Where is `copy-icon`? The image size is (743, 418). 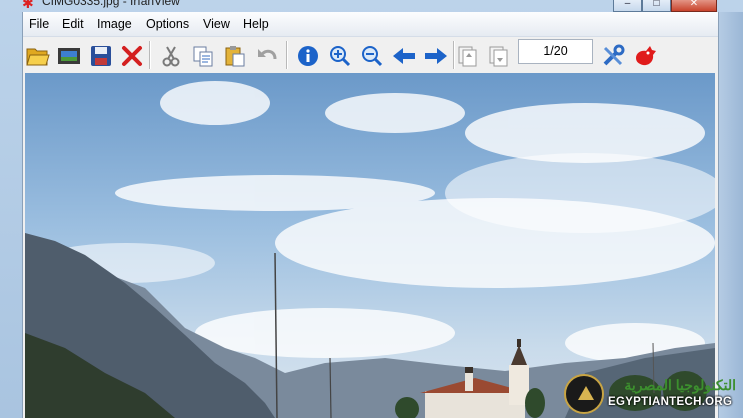 copy-icon is located at coordinates (203, 56).